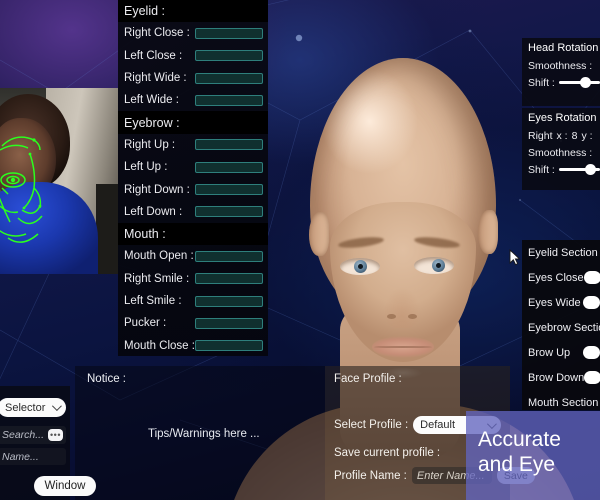  Describe the element at coordinates (402, 299) in the screenshot. I see `avatar-nose` at that location.